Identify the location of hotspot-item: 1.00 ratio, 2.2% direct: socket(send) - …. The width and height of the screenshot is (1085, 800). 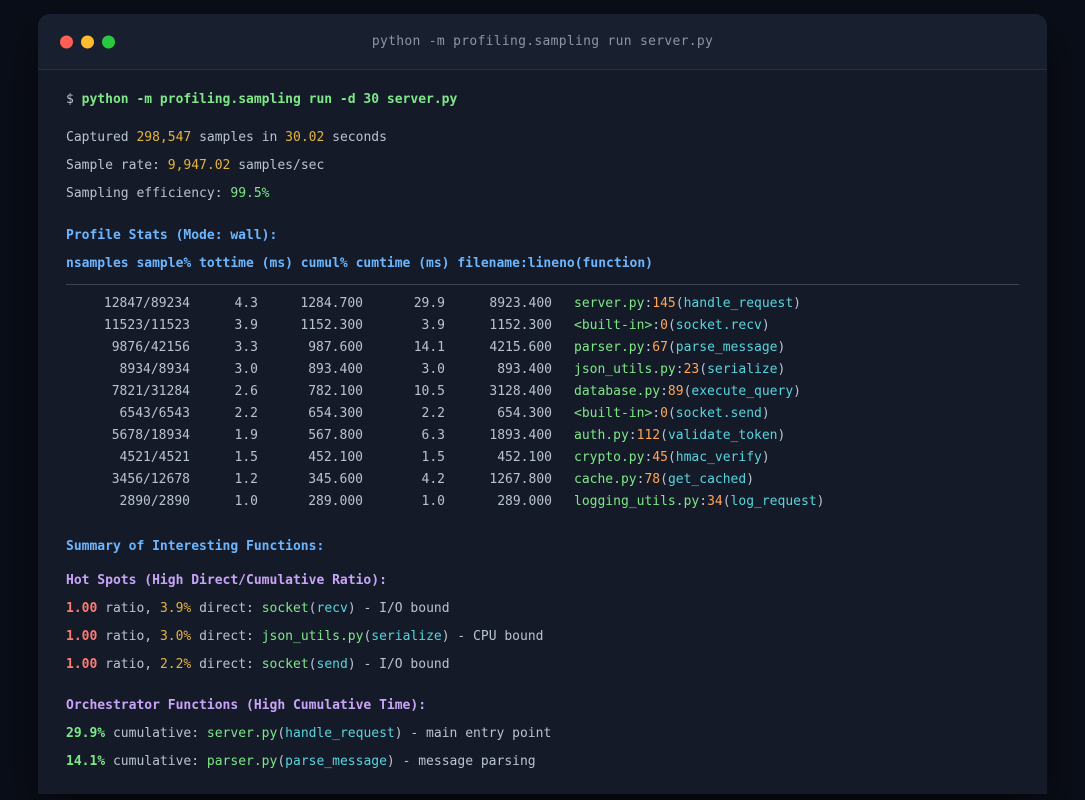
(542, 665).